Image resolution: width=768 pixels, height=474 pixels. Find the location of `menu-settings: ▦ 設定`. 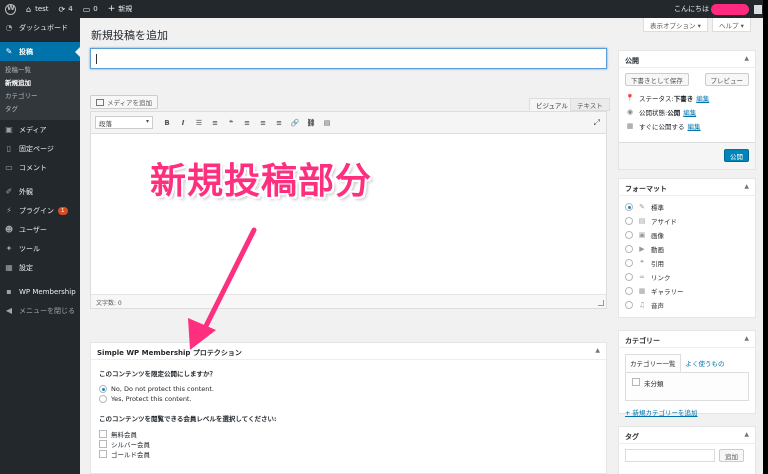

menu-settings: ▦ 設定 is located at coordinates (40, 267).